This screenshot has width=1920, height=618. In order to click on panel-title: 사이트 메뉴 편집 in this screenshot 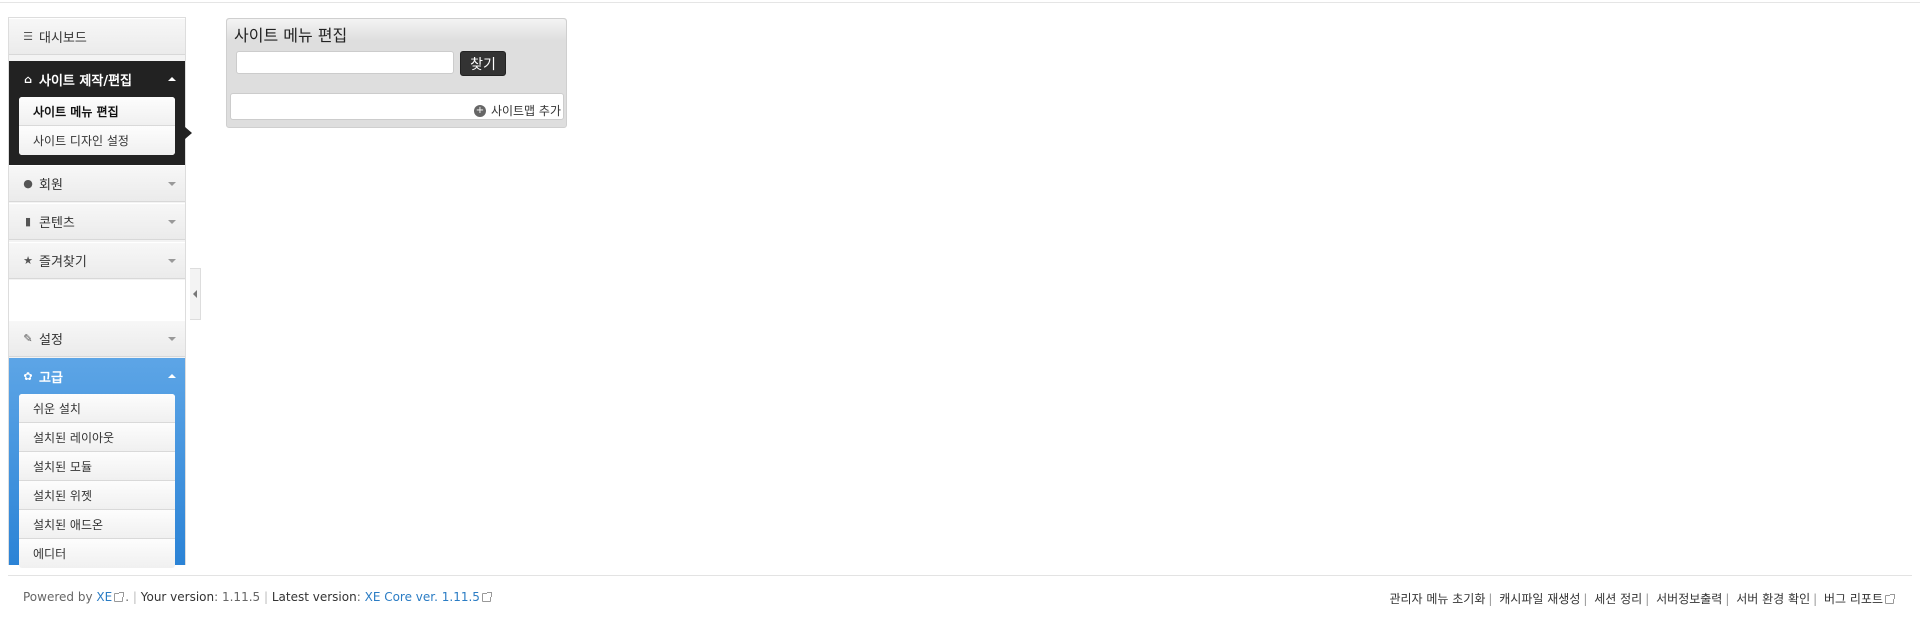, I will do `click(291, 35)`.